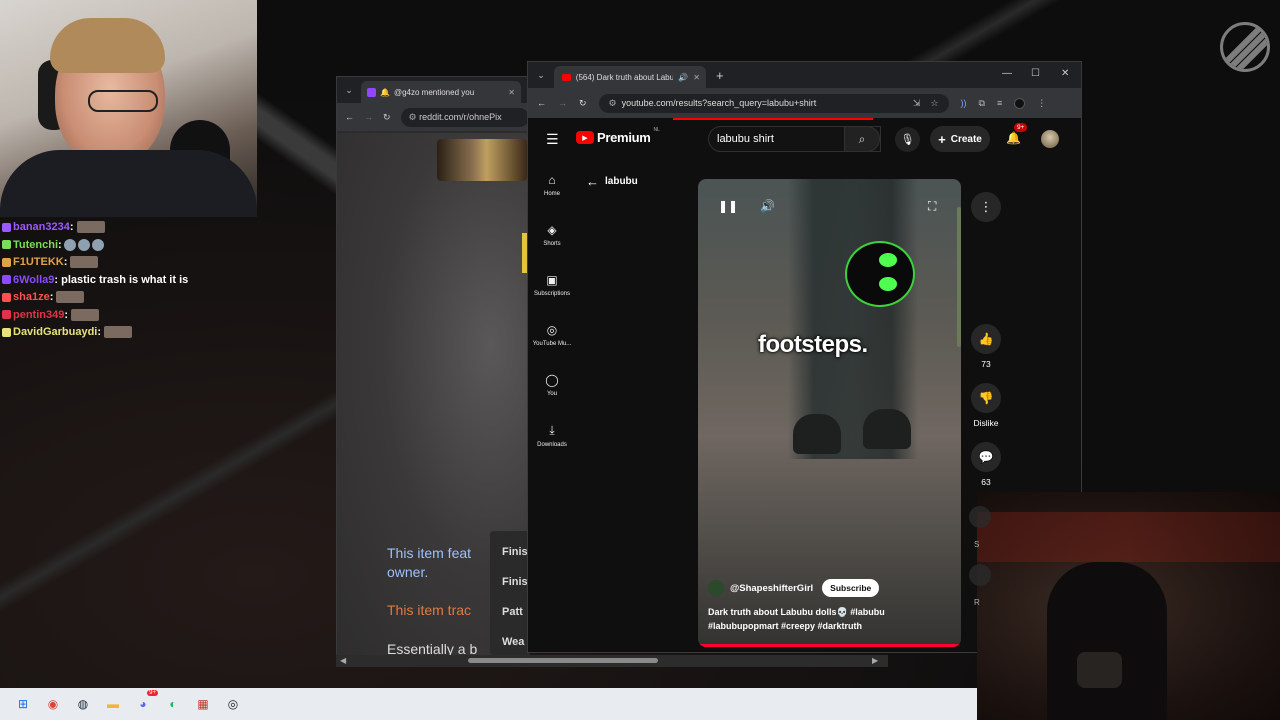  I want to click on pause-icon: ❚❚, so click(728, 206).